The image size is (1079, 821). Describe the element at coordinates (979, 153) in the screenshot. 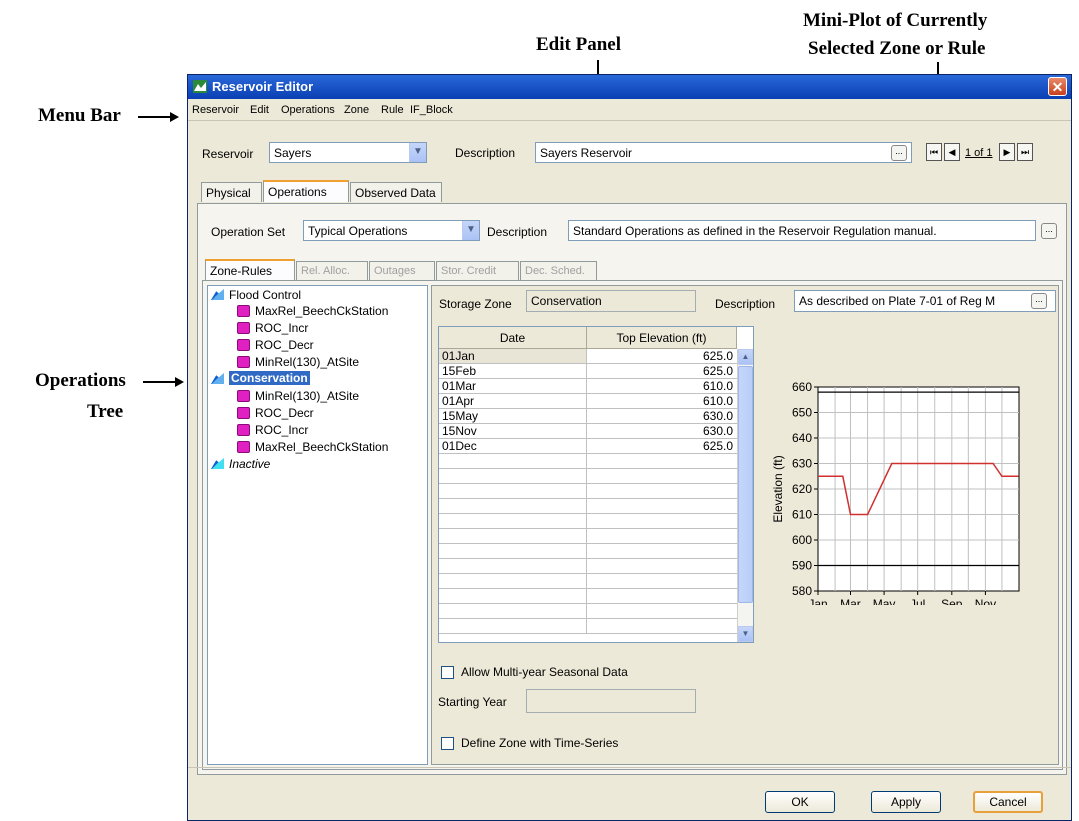

I see `record-counter: 1 of 1` at that location.